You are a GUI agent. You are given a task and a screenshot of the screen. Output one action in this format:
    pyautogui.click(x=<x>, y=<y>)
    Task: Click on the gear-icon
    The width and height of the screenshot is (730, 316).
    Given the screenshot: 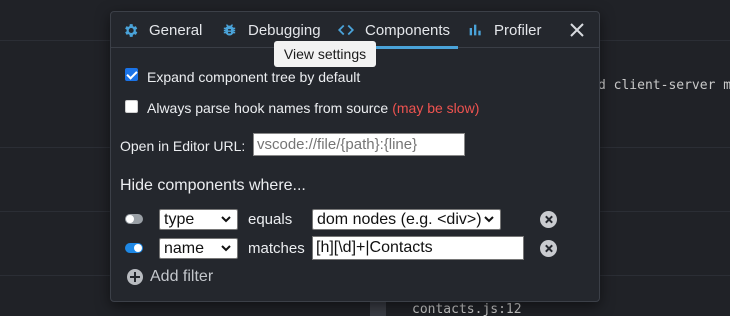 What is the action you would take?
    pyautogui.click(x=130, y=30)
    